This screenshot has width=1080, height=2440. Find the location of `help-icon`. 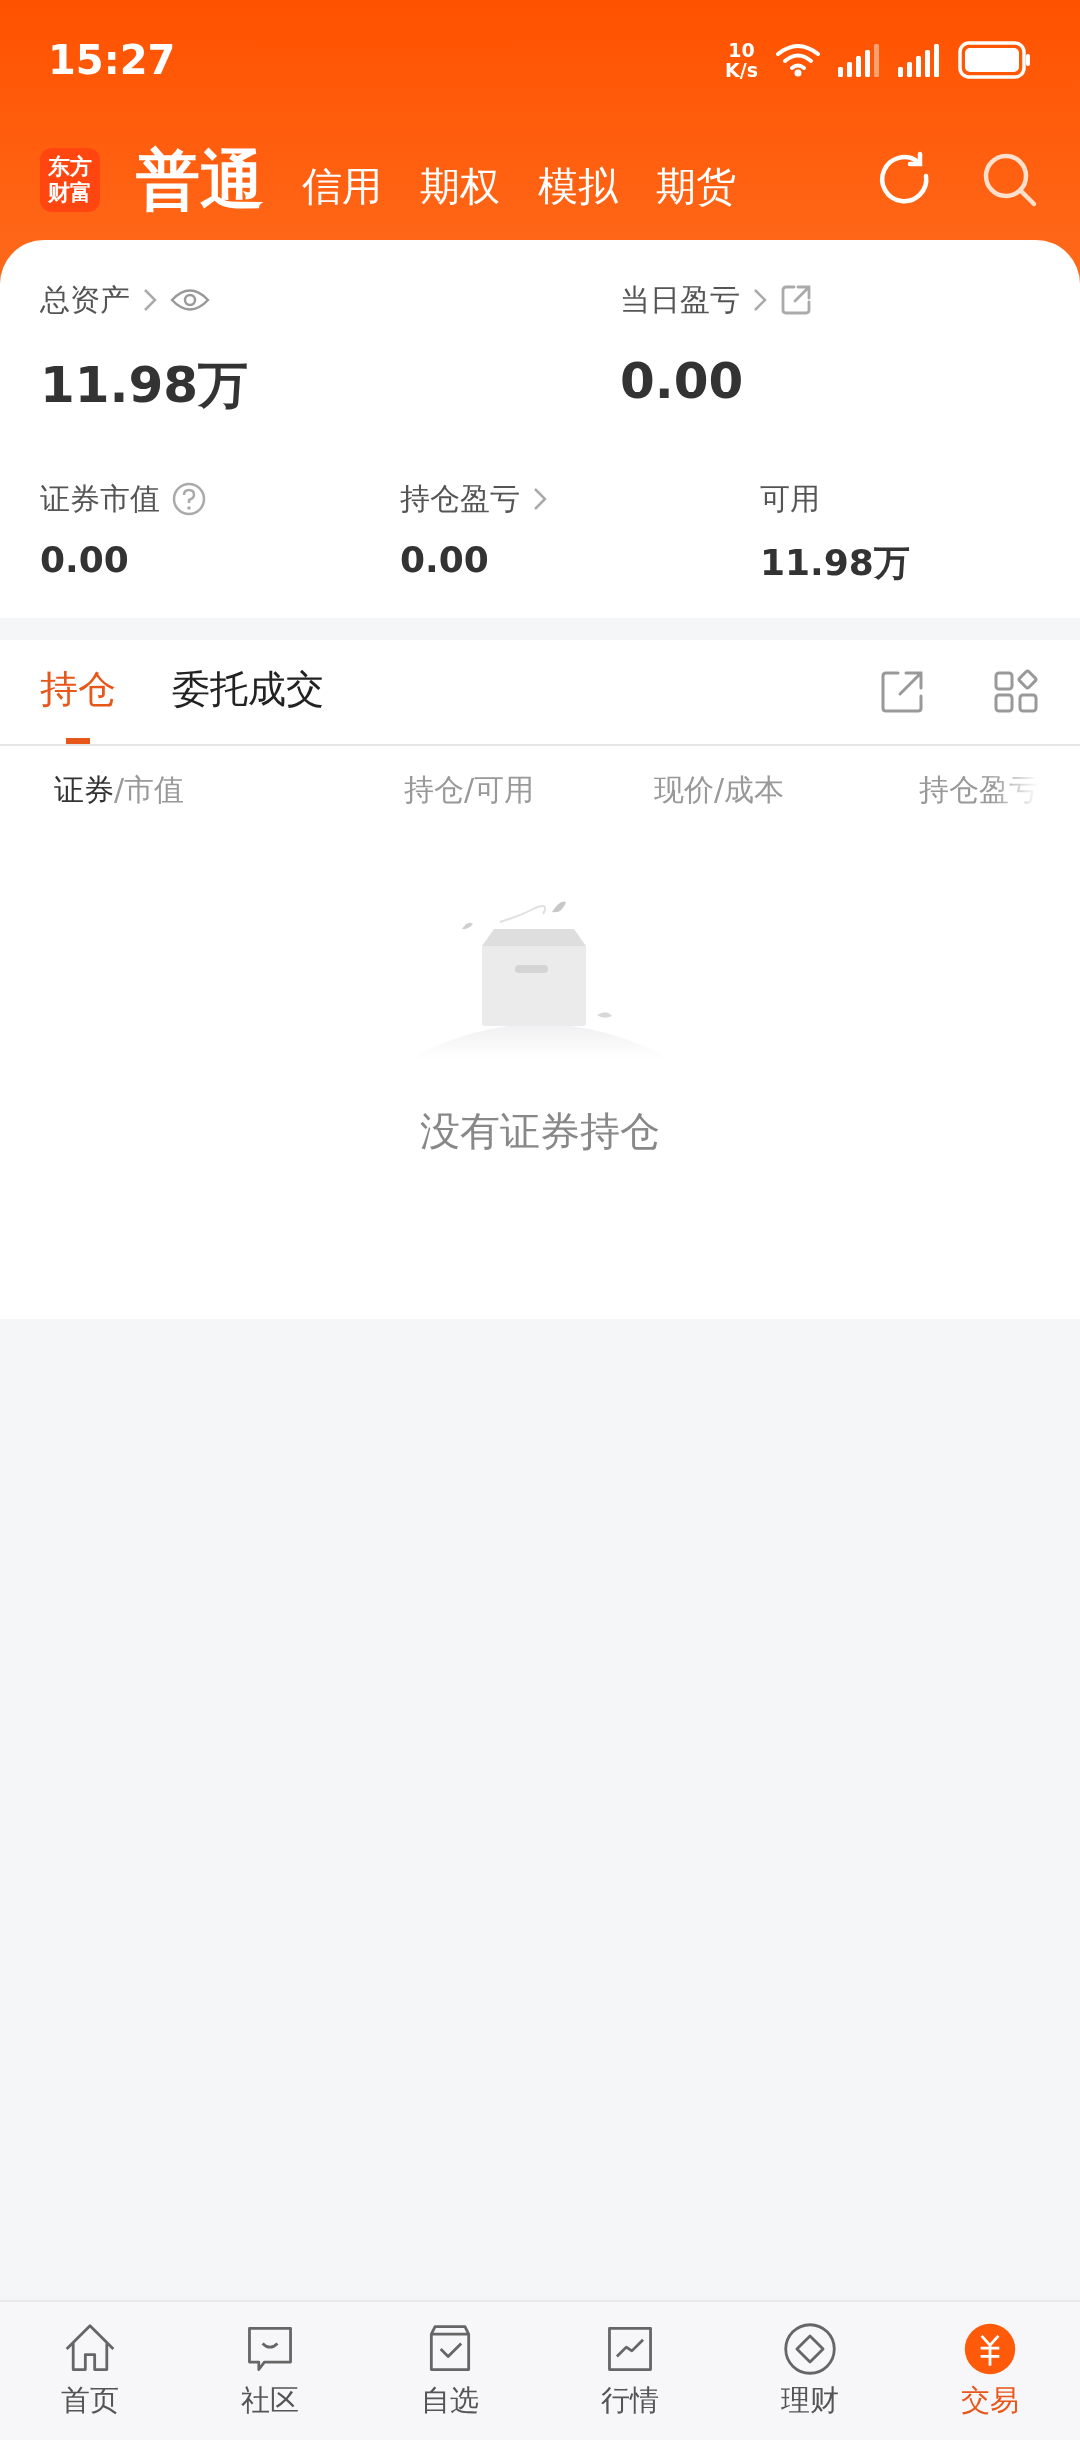

help-icon is located at coordinates (189, 499).